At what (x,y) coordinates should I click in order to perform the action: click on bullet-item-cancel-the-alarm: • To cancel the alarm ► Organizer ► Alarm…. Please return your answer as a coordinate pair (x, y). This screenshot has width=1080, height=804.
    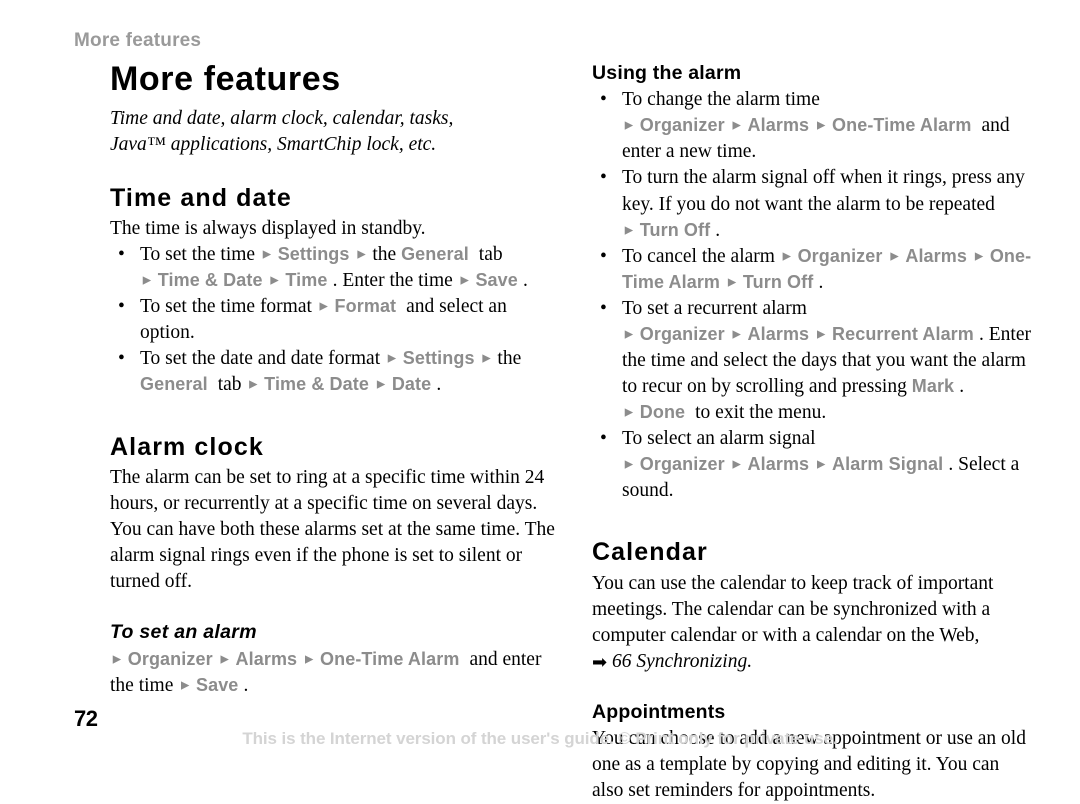
    Looking at the image, I should click on (816, 269).